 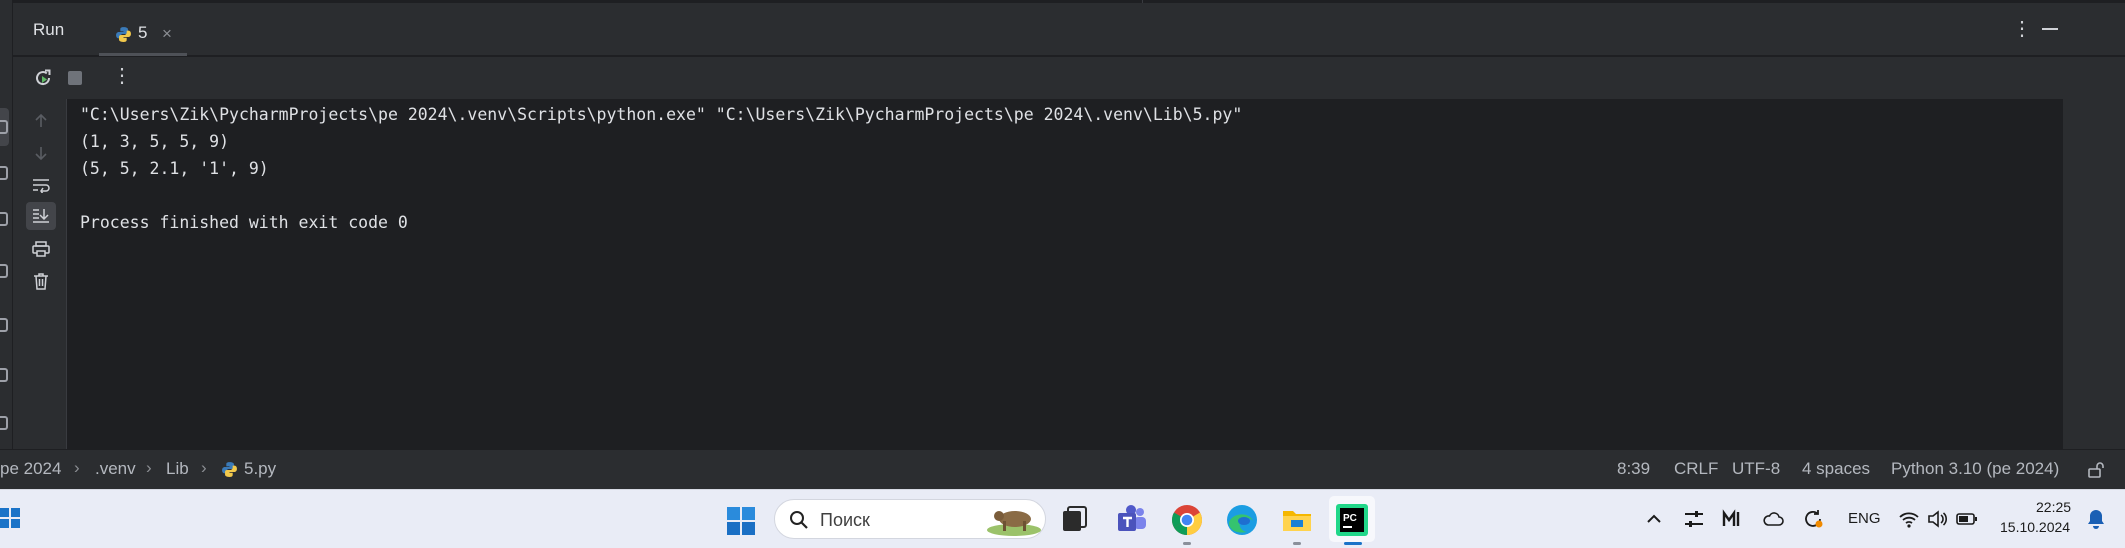 I want to click on input-language: ENG, so click(x=1864, y=518).